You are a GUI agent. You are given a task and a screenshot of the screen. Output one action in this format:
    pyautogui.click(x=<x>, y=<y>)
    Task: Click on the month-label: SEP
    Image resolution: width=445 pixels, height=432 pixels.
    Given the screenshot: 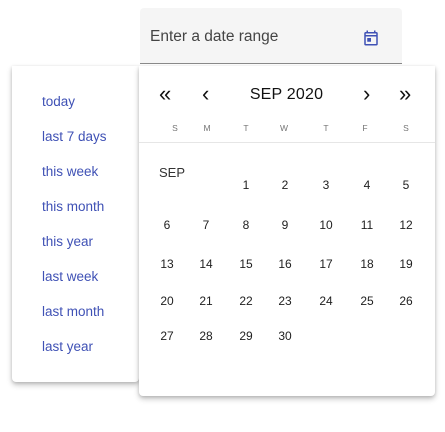 What is the action you would take?
    pyautogui.click(x=172, y=172)
    